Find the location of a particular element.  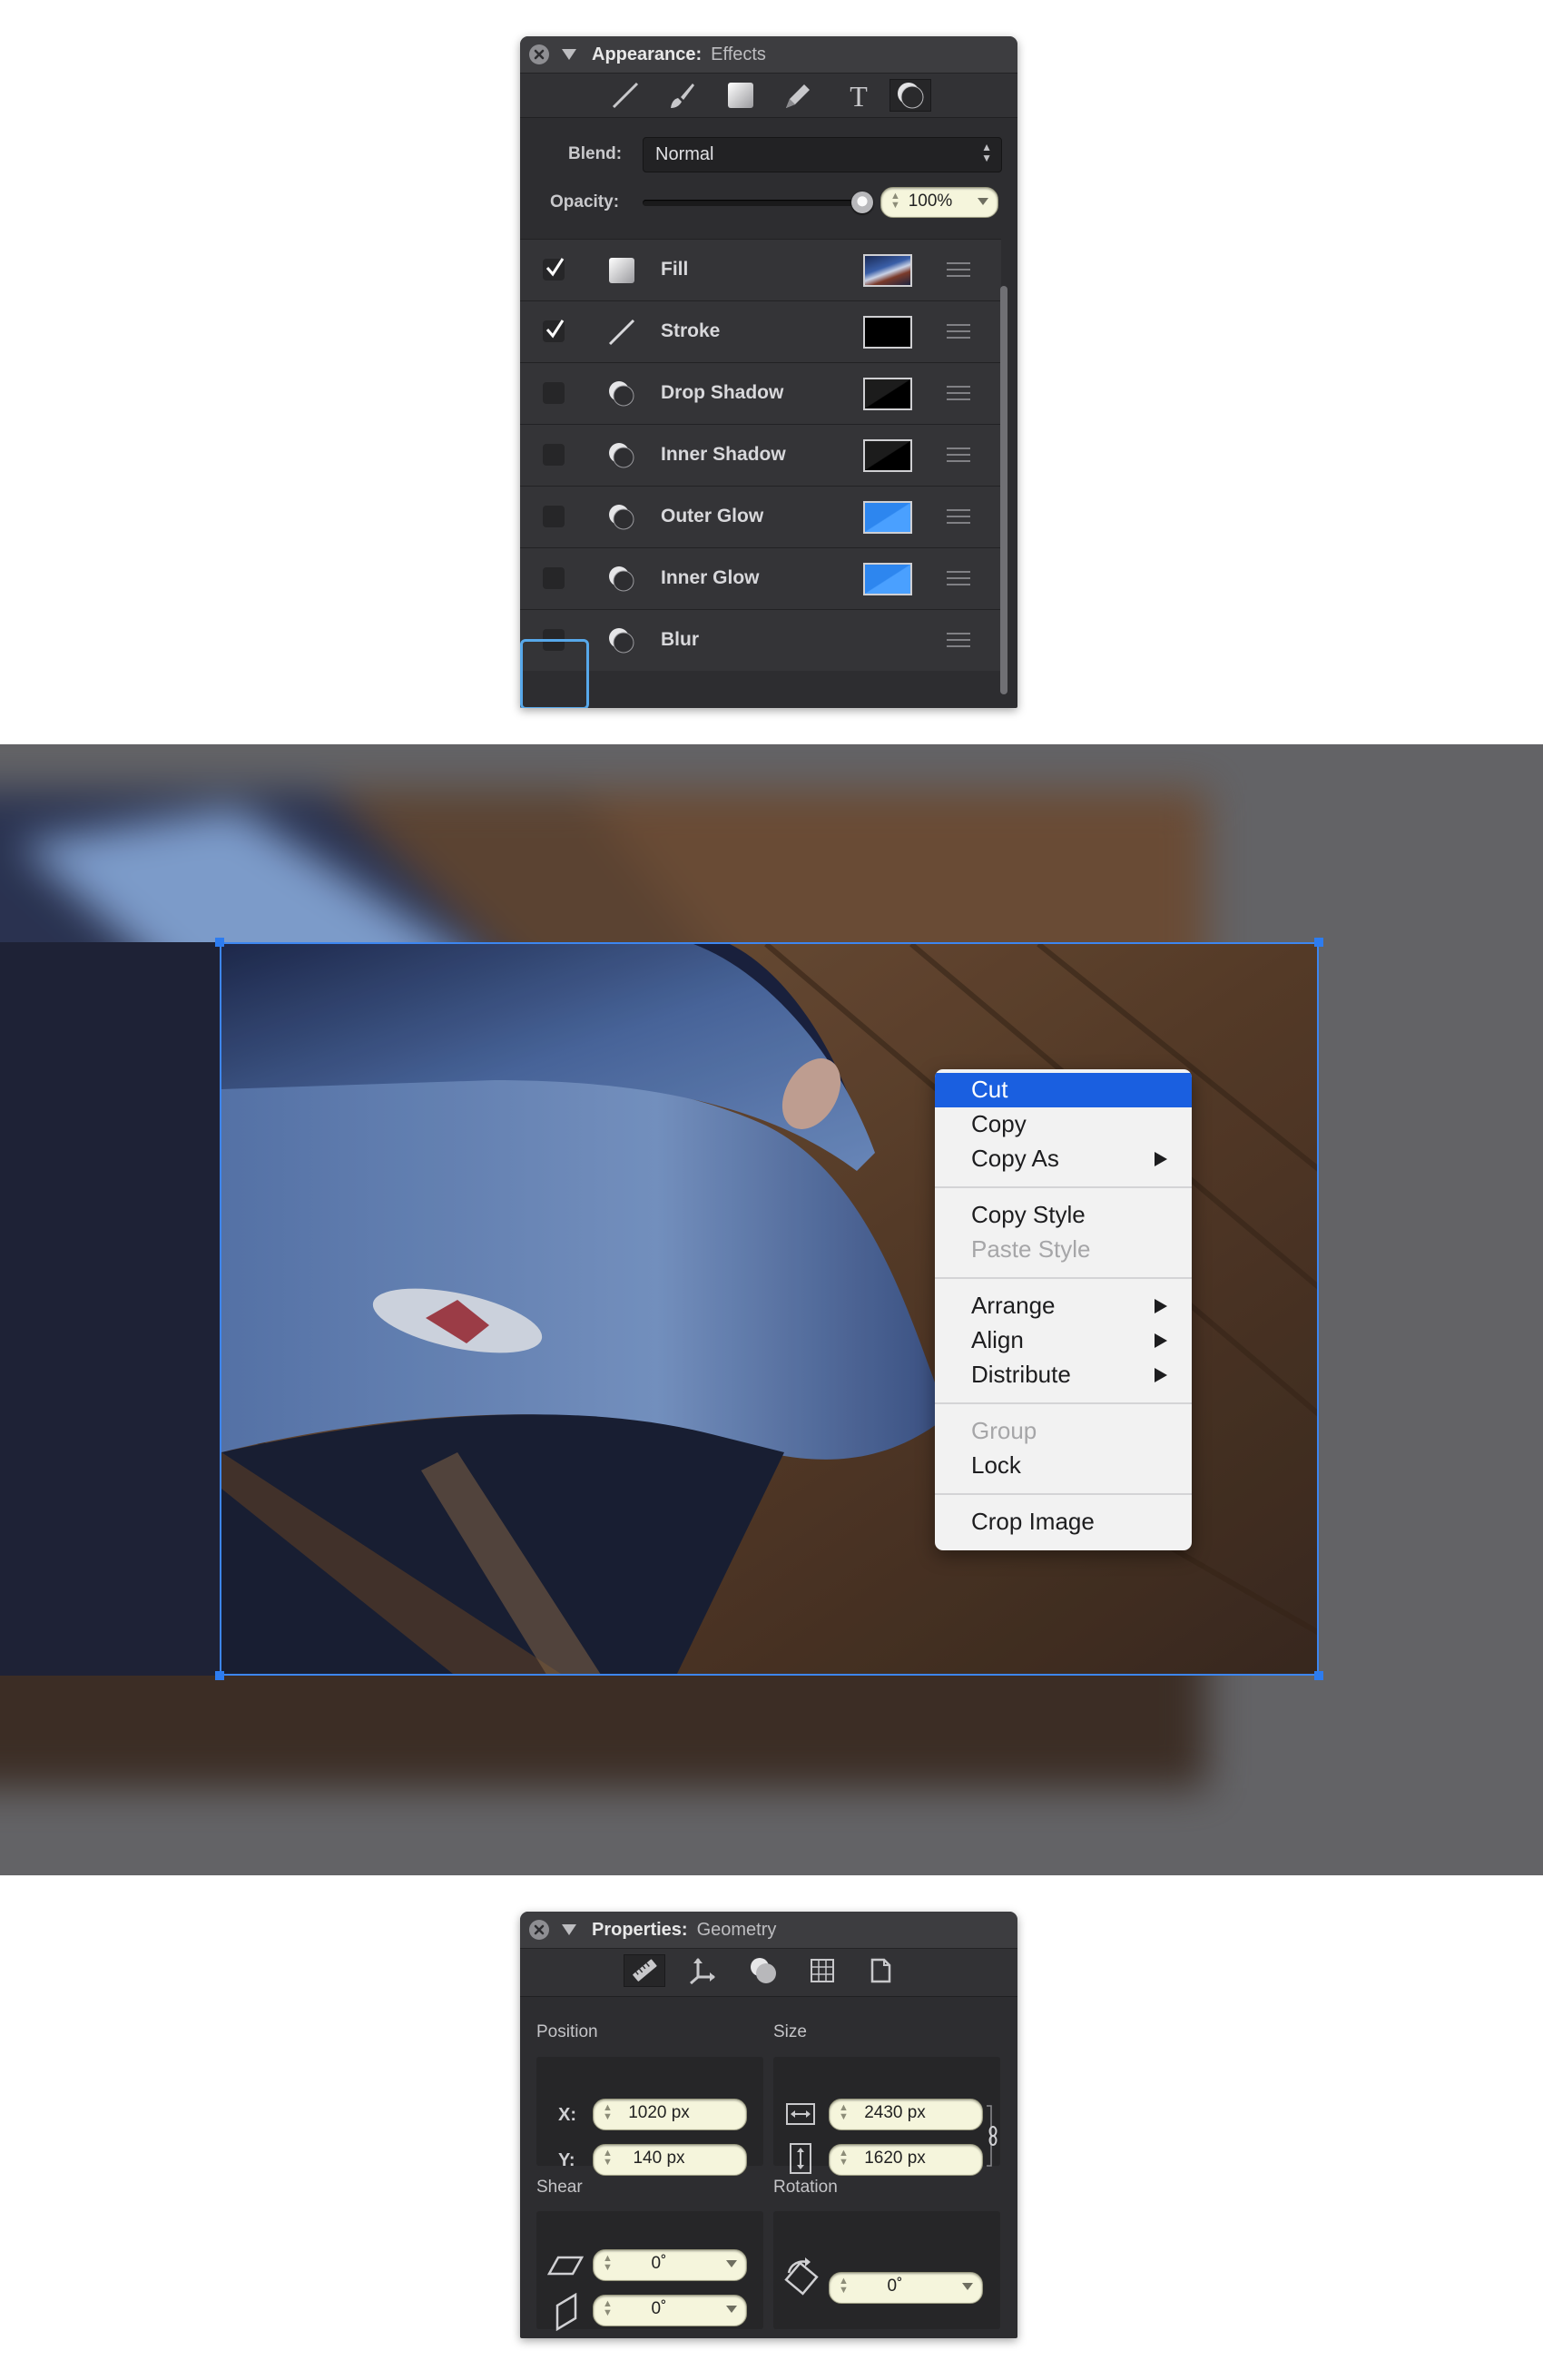

pen-tool-icon is located at coordinates (799, 95).